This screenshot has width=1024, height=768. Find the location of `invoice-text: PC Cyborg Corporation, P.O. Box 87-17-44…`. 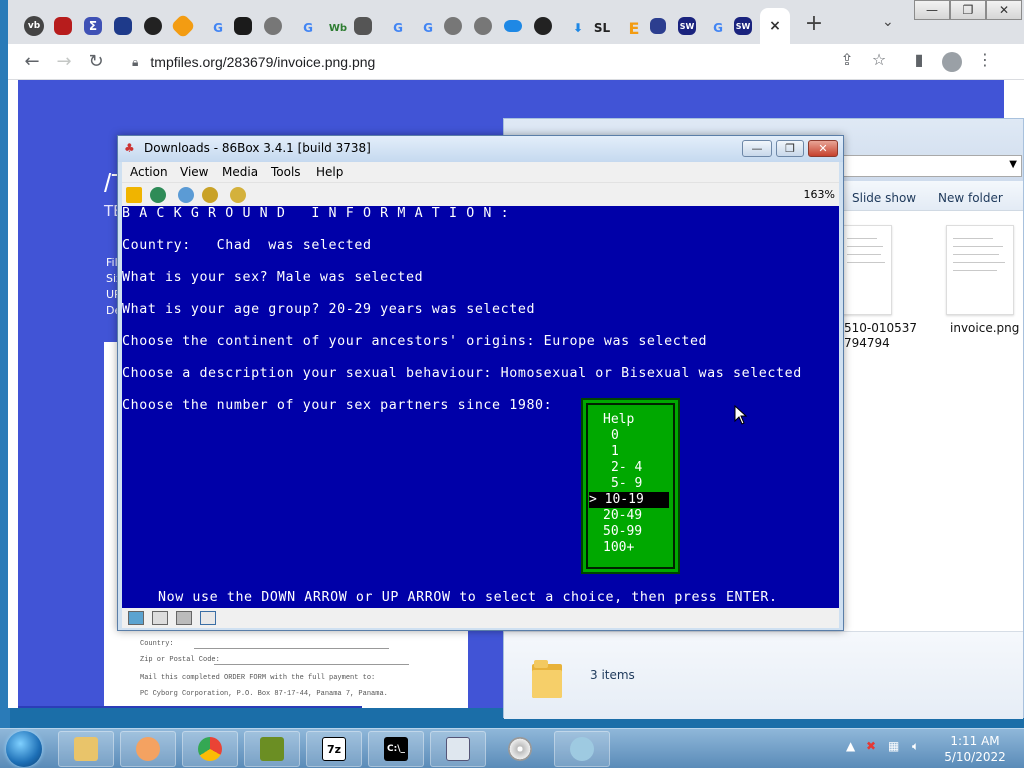

invoice-text: PC Cyborg Corporation, P.O. Box 87-17-44… is located at coordinates (264, 694).